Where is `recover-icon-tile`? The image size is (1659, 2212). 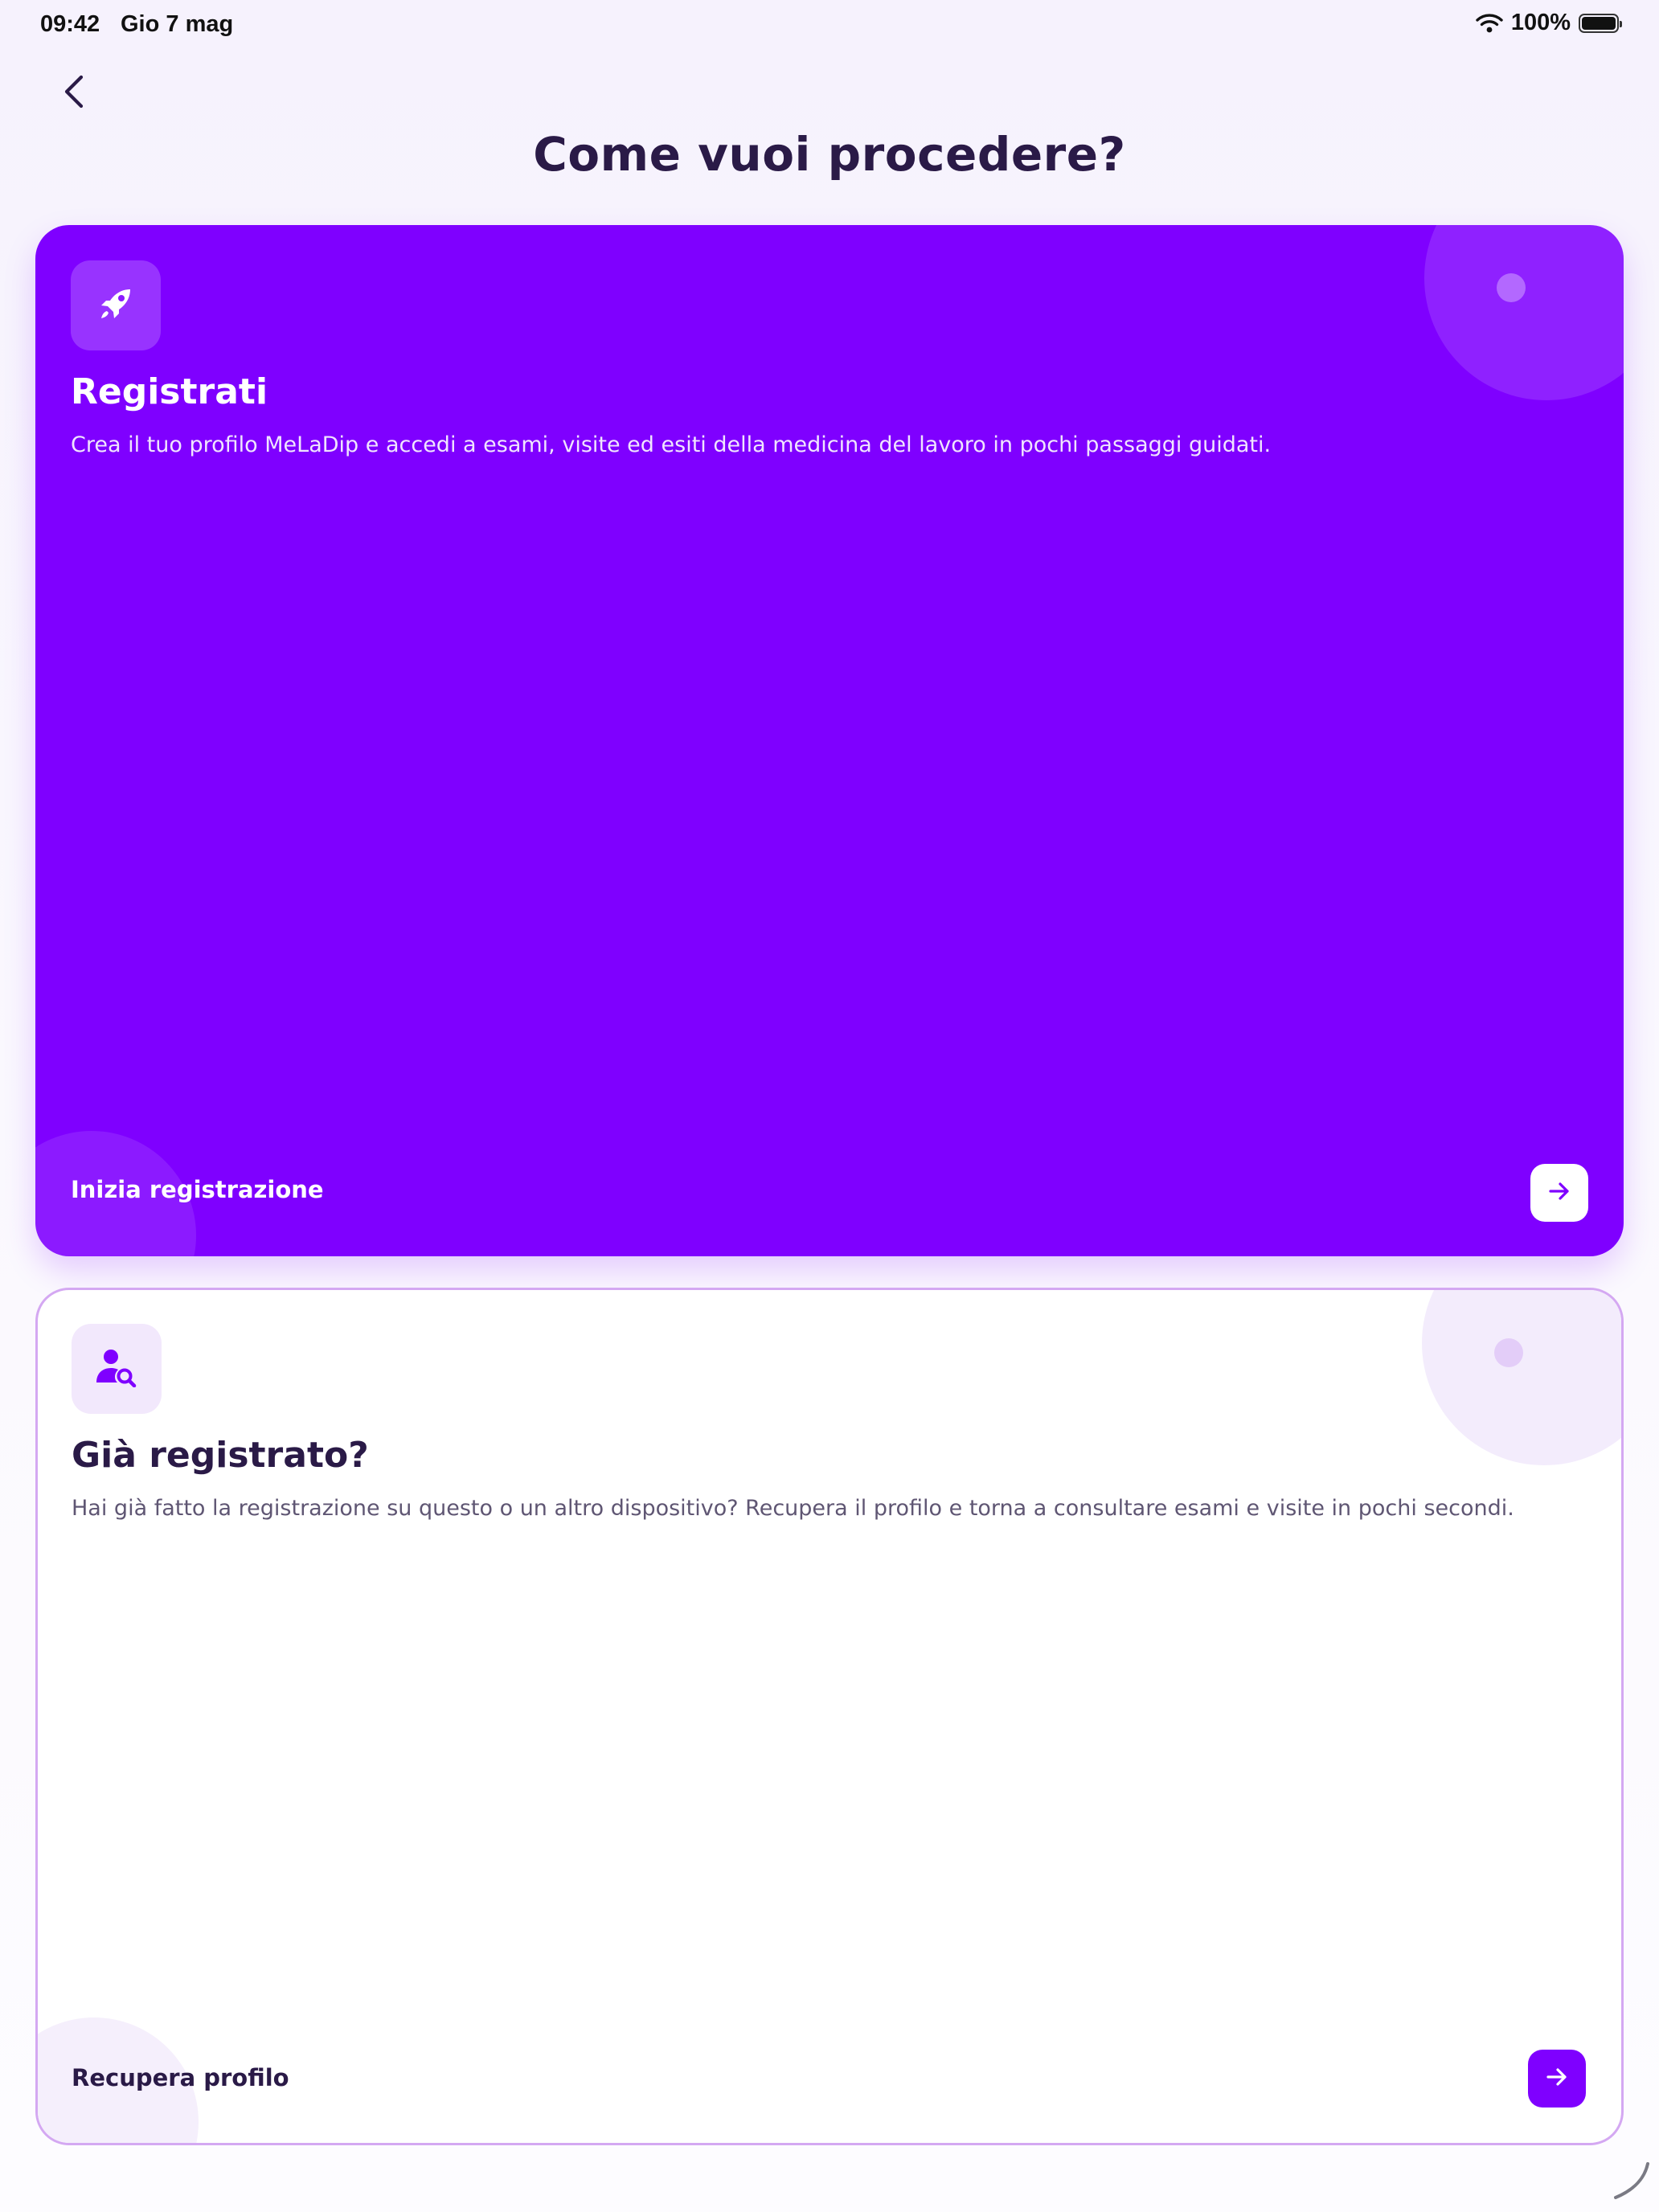 recover-icon-tile is located at coordinates (117, 1369).